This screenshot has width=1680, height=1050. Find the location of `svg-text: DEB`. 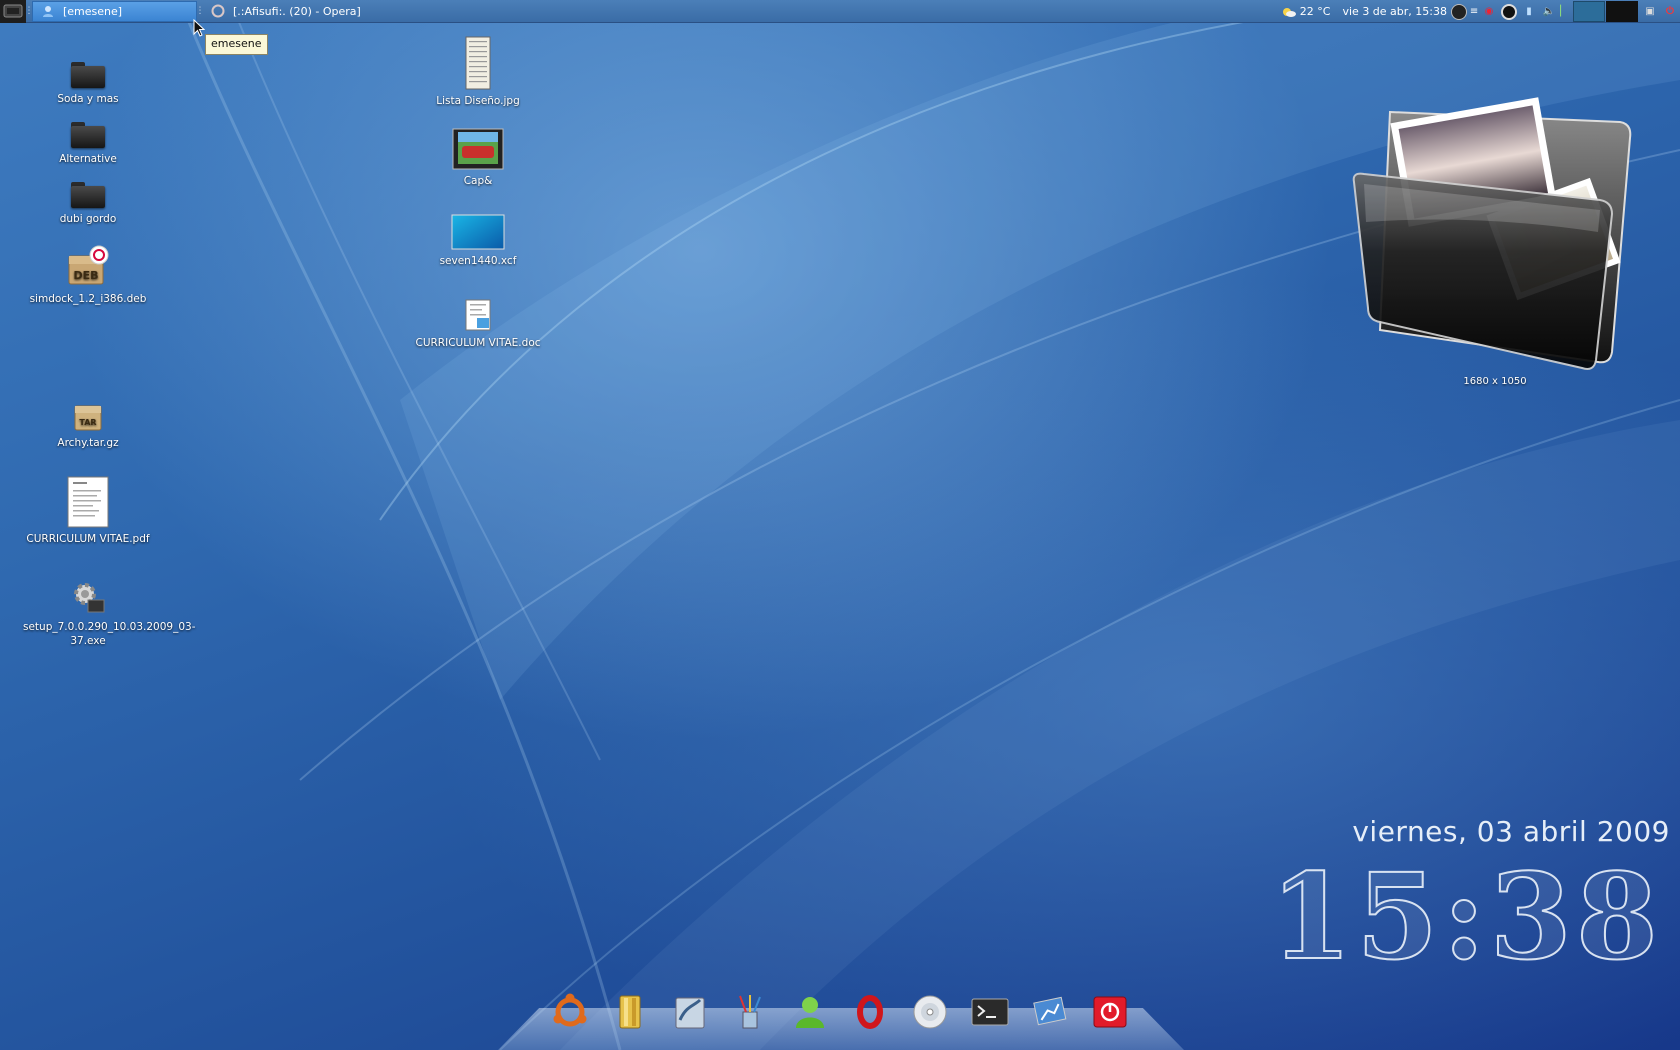

svg-text: DEB is located at coordinates (85, 275).